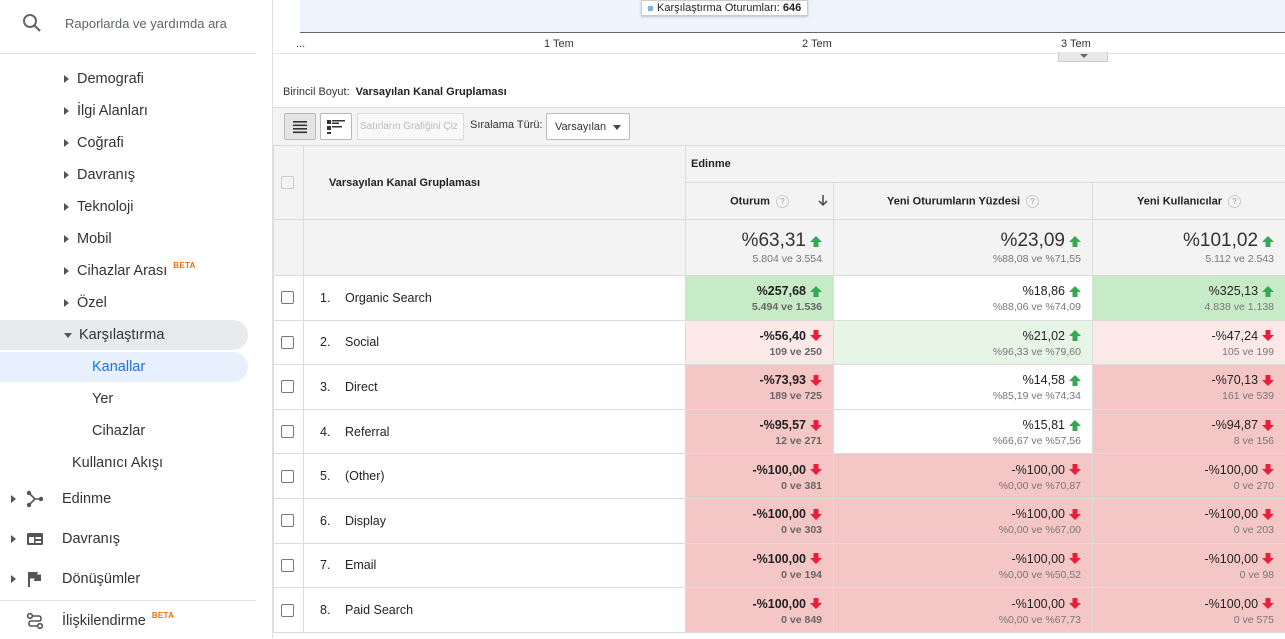 The image size is (1285, 639). I want to click on metric-cell: -%100,00%0,00 ve %70,87, so click(963, 476).